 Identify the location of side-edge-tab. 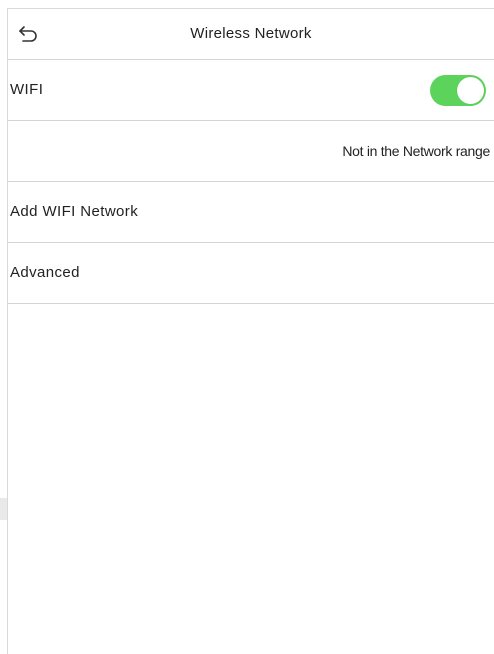
(3, 509).